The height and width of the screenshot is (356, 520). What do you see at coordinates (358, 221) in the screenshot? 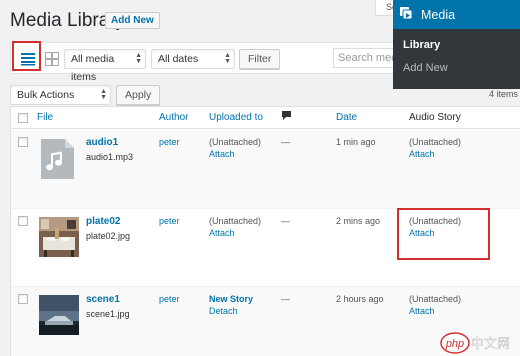
I see `date-text: 2 mins ago` at bounding box center [358, 221].